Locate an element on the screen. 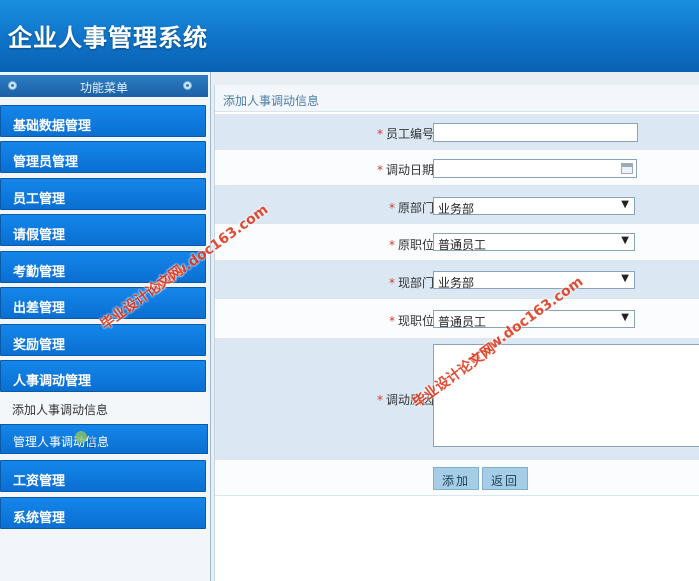 This screenshot has height=581, width=699. transfer-date-input is located at coordinates (535, 168).